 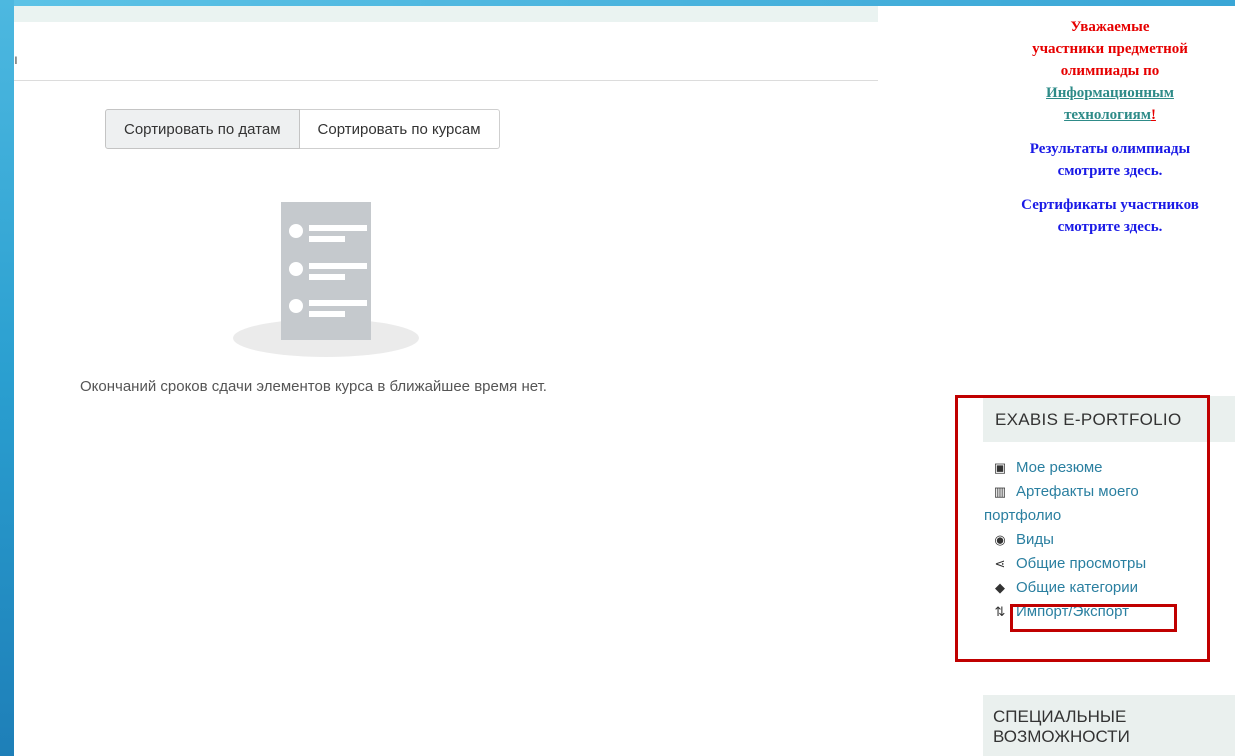 I want to click on certificates-line-2: смотрите здесь., so click(x=1110, y=227).